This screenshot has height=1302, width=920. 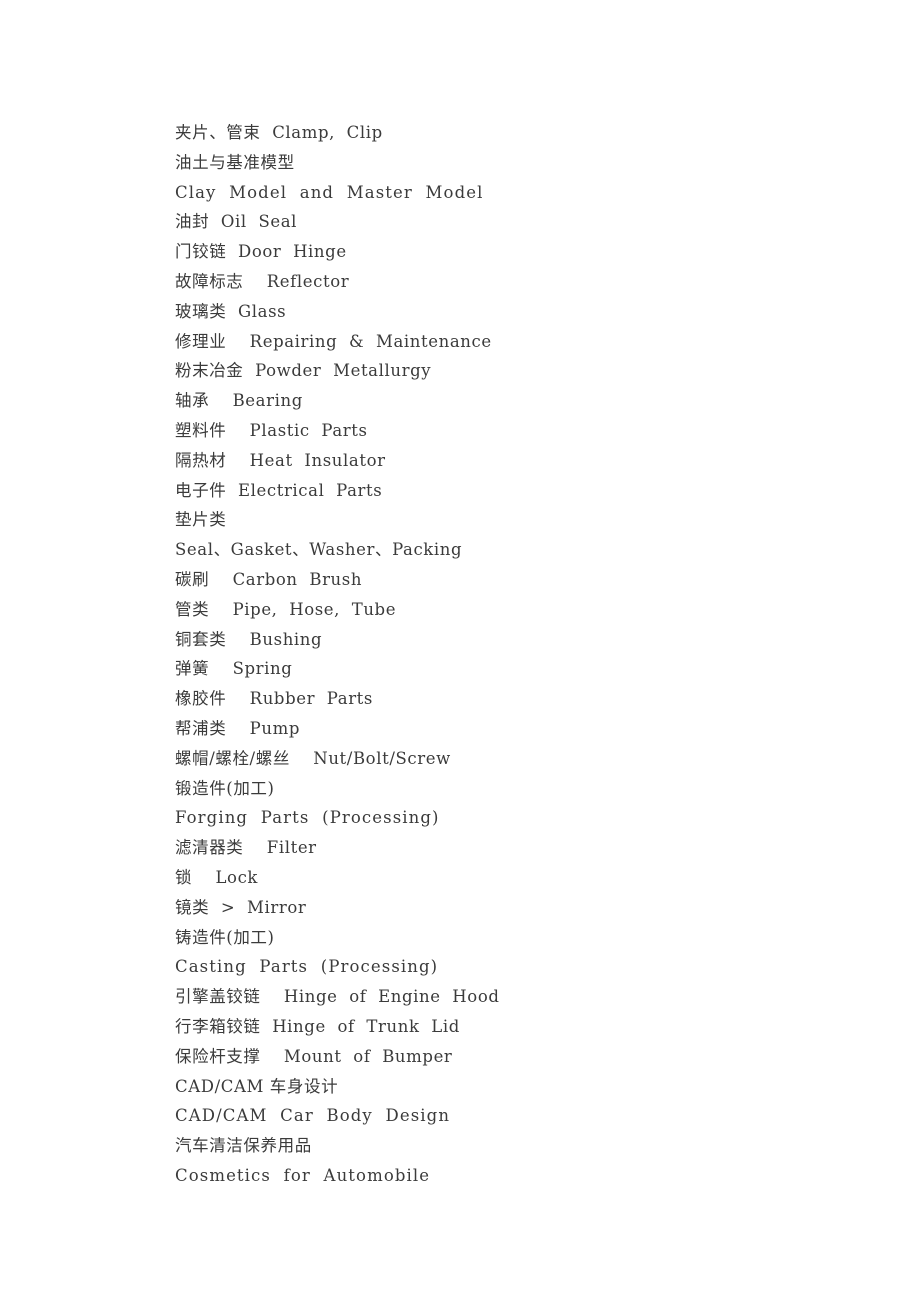 I want to click on glossary-line: 滤清器类 Filter, so click(x=246, y=848).